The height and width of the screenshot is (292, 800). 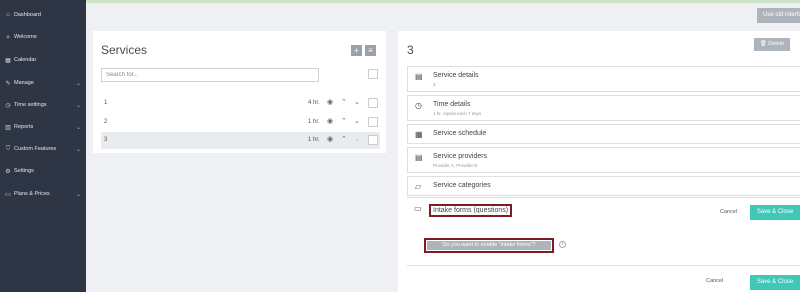 What do you see at coordinates (776, 44) in the screenshot?
I see `delete-label: Delete` at bounding box center [776, 44].